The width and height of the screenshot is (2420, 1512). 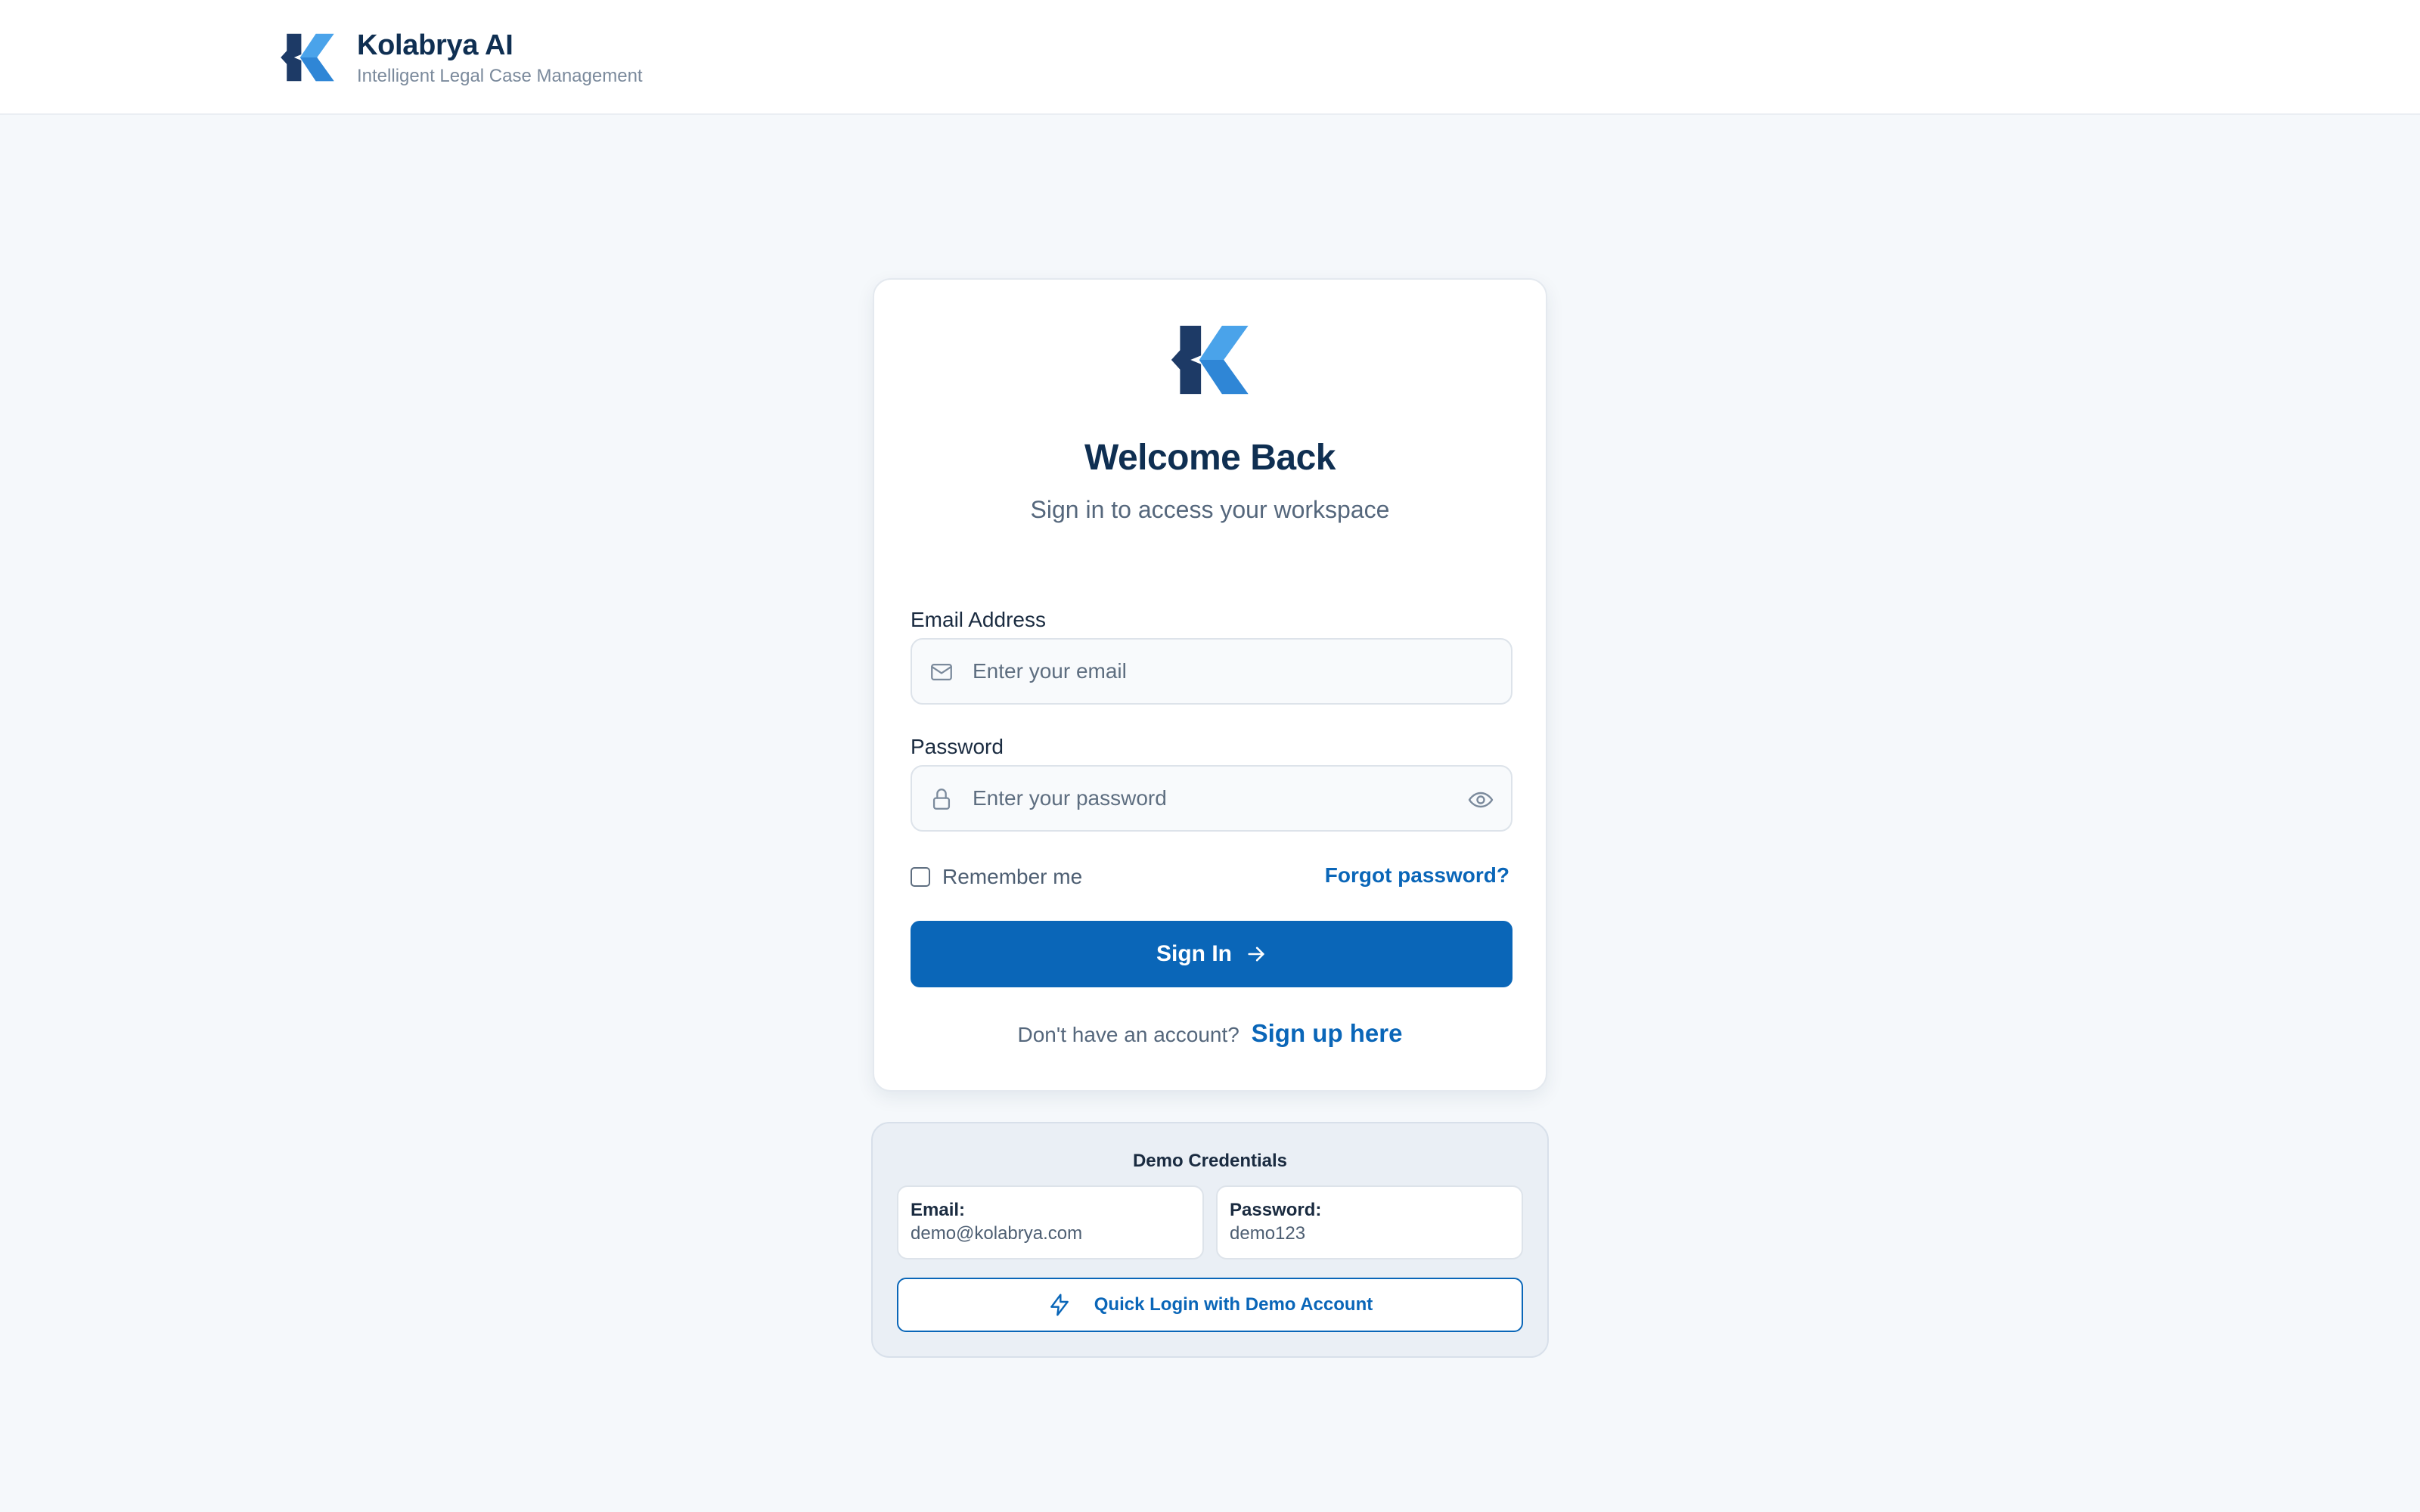 I want to click on remember-me-checkbox, so click(x=920, y=877).